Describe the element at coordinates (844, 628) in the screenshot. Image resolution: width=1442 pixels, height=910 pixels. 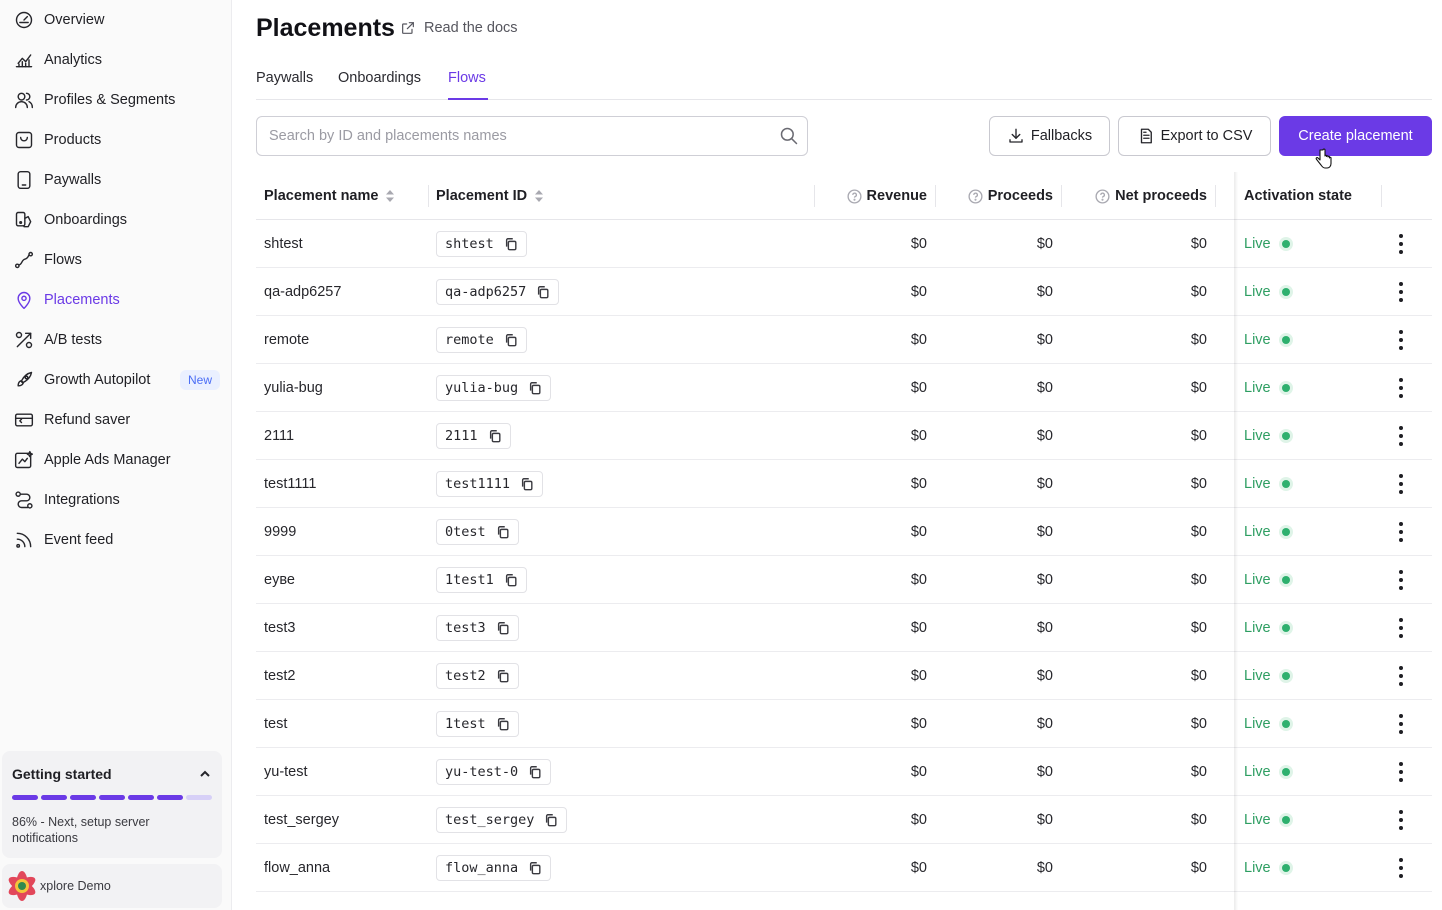
I see `table-row: test3 test3 $0 $0 $0 Live` at that location.